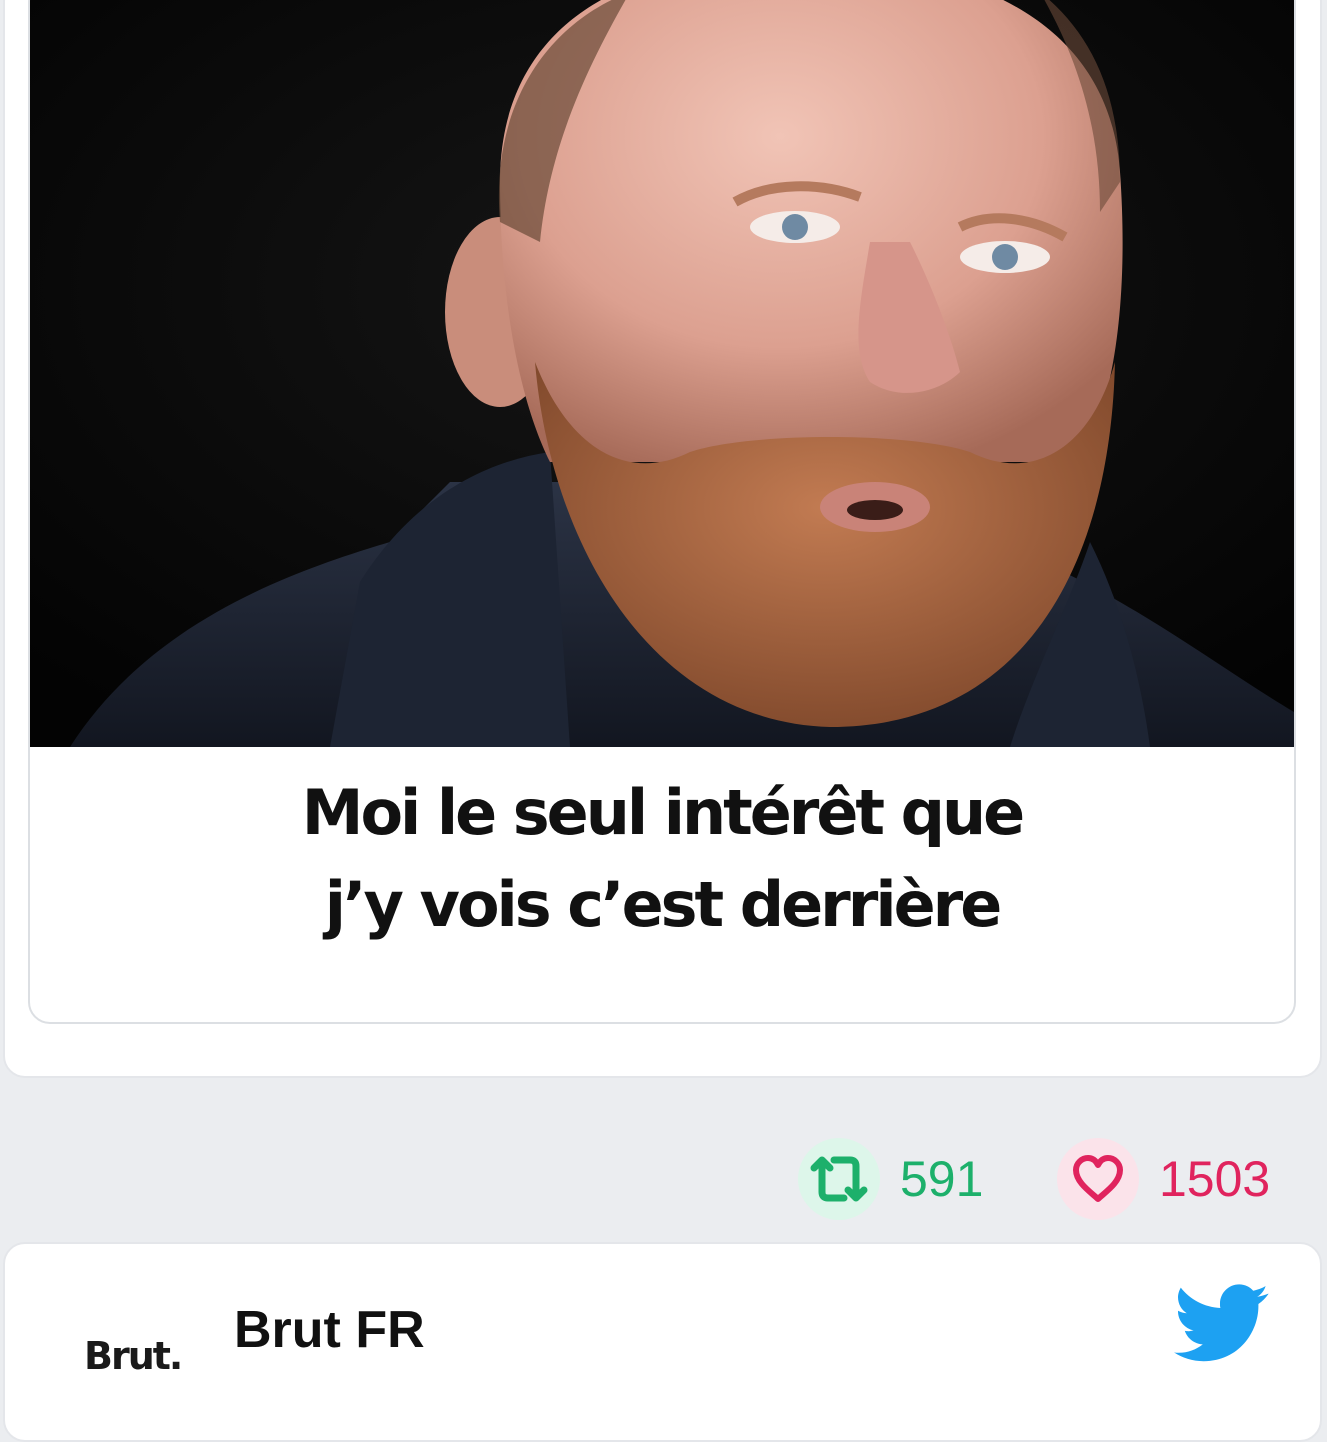  I want to click on avatar: Brut., so click(138, 1345).